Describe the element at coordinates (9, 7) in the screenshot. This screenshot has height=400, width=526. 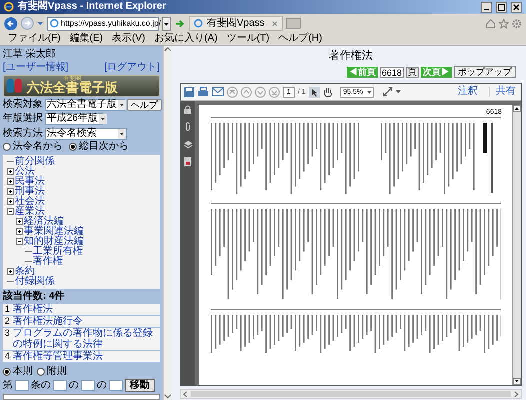
I see `browser-logo-icon` at that location.